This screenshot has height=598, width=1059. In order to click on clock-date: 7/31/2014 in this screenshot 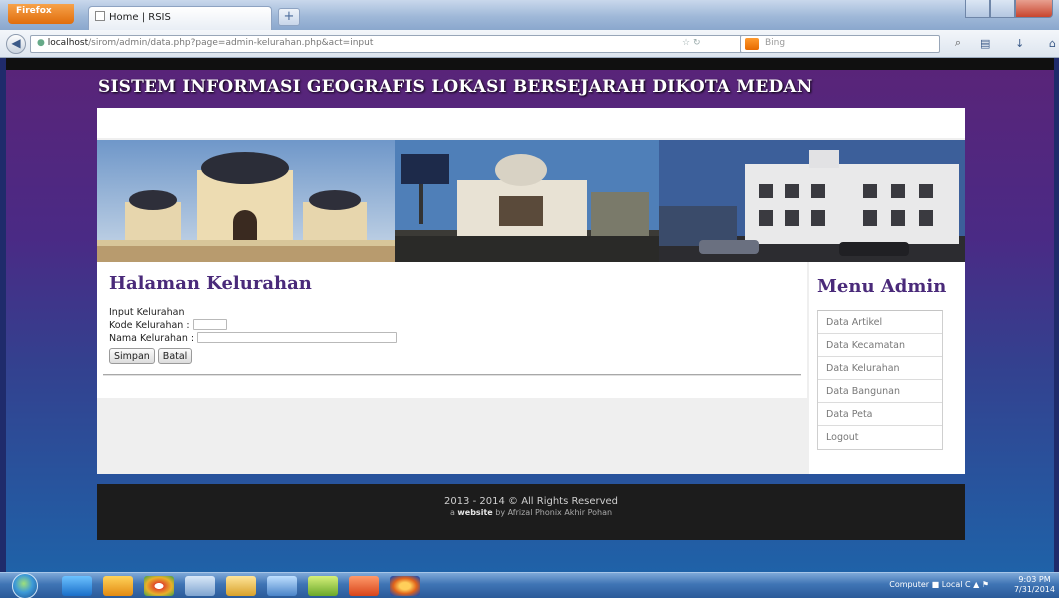, I will do `click(1034, 589)`.